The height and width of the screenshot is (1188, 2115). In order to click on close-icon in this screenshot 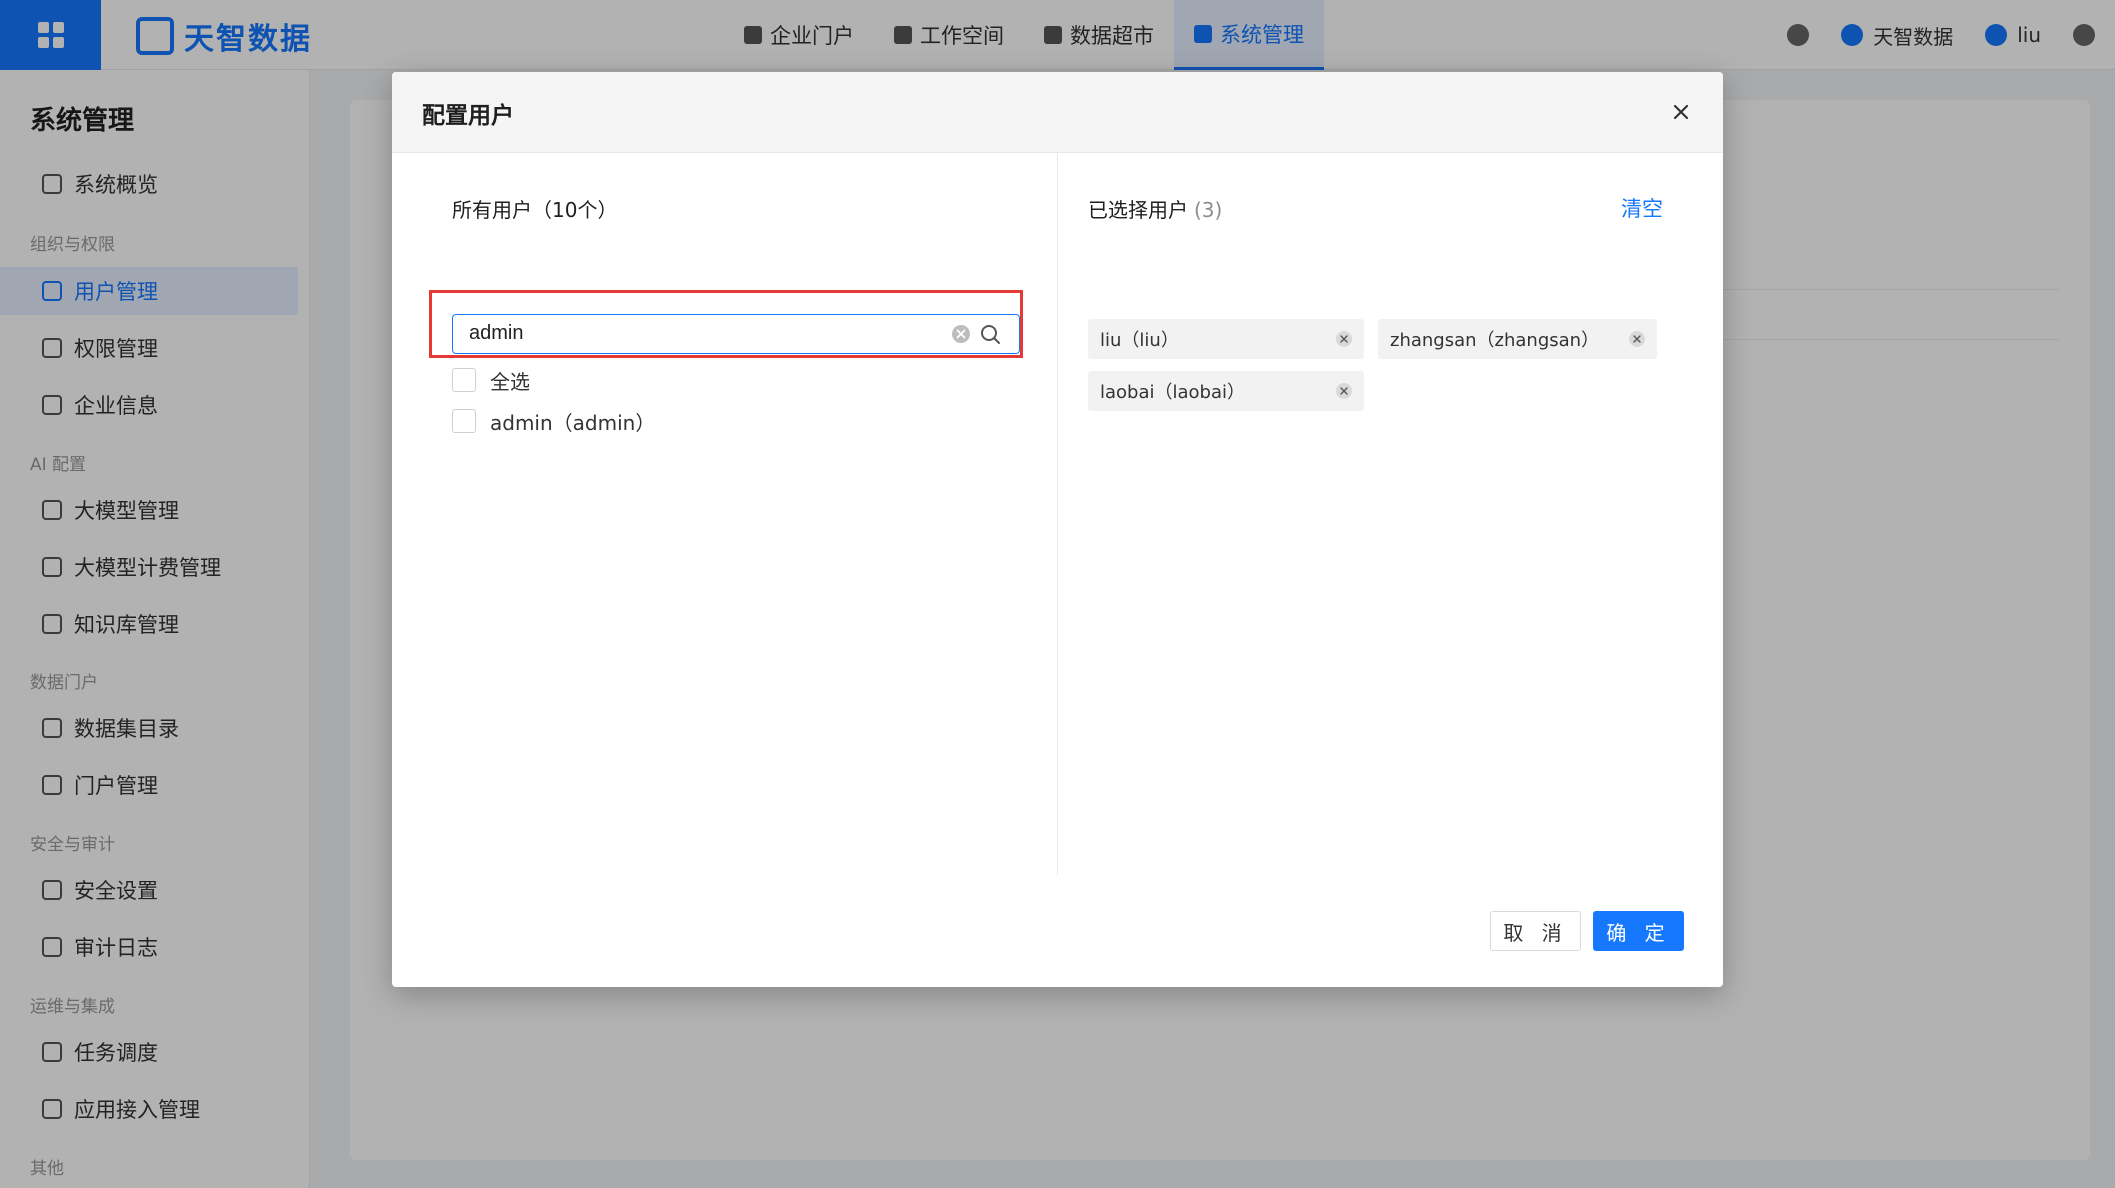, I will do `click(1681, 112)`.